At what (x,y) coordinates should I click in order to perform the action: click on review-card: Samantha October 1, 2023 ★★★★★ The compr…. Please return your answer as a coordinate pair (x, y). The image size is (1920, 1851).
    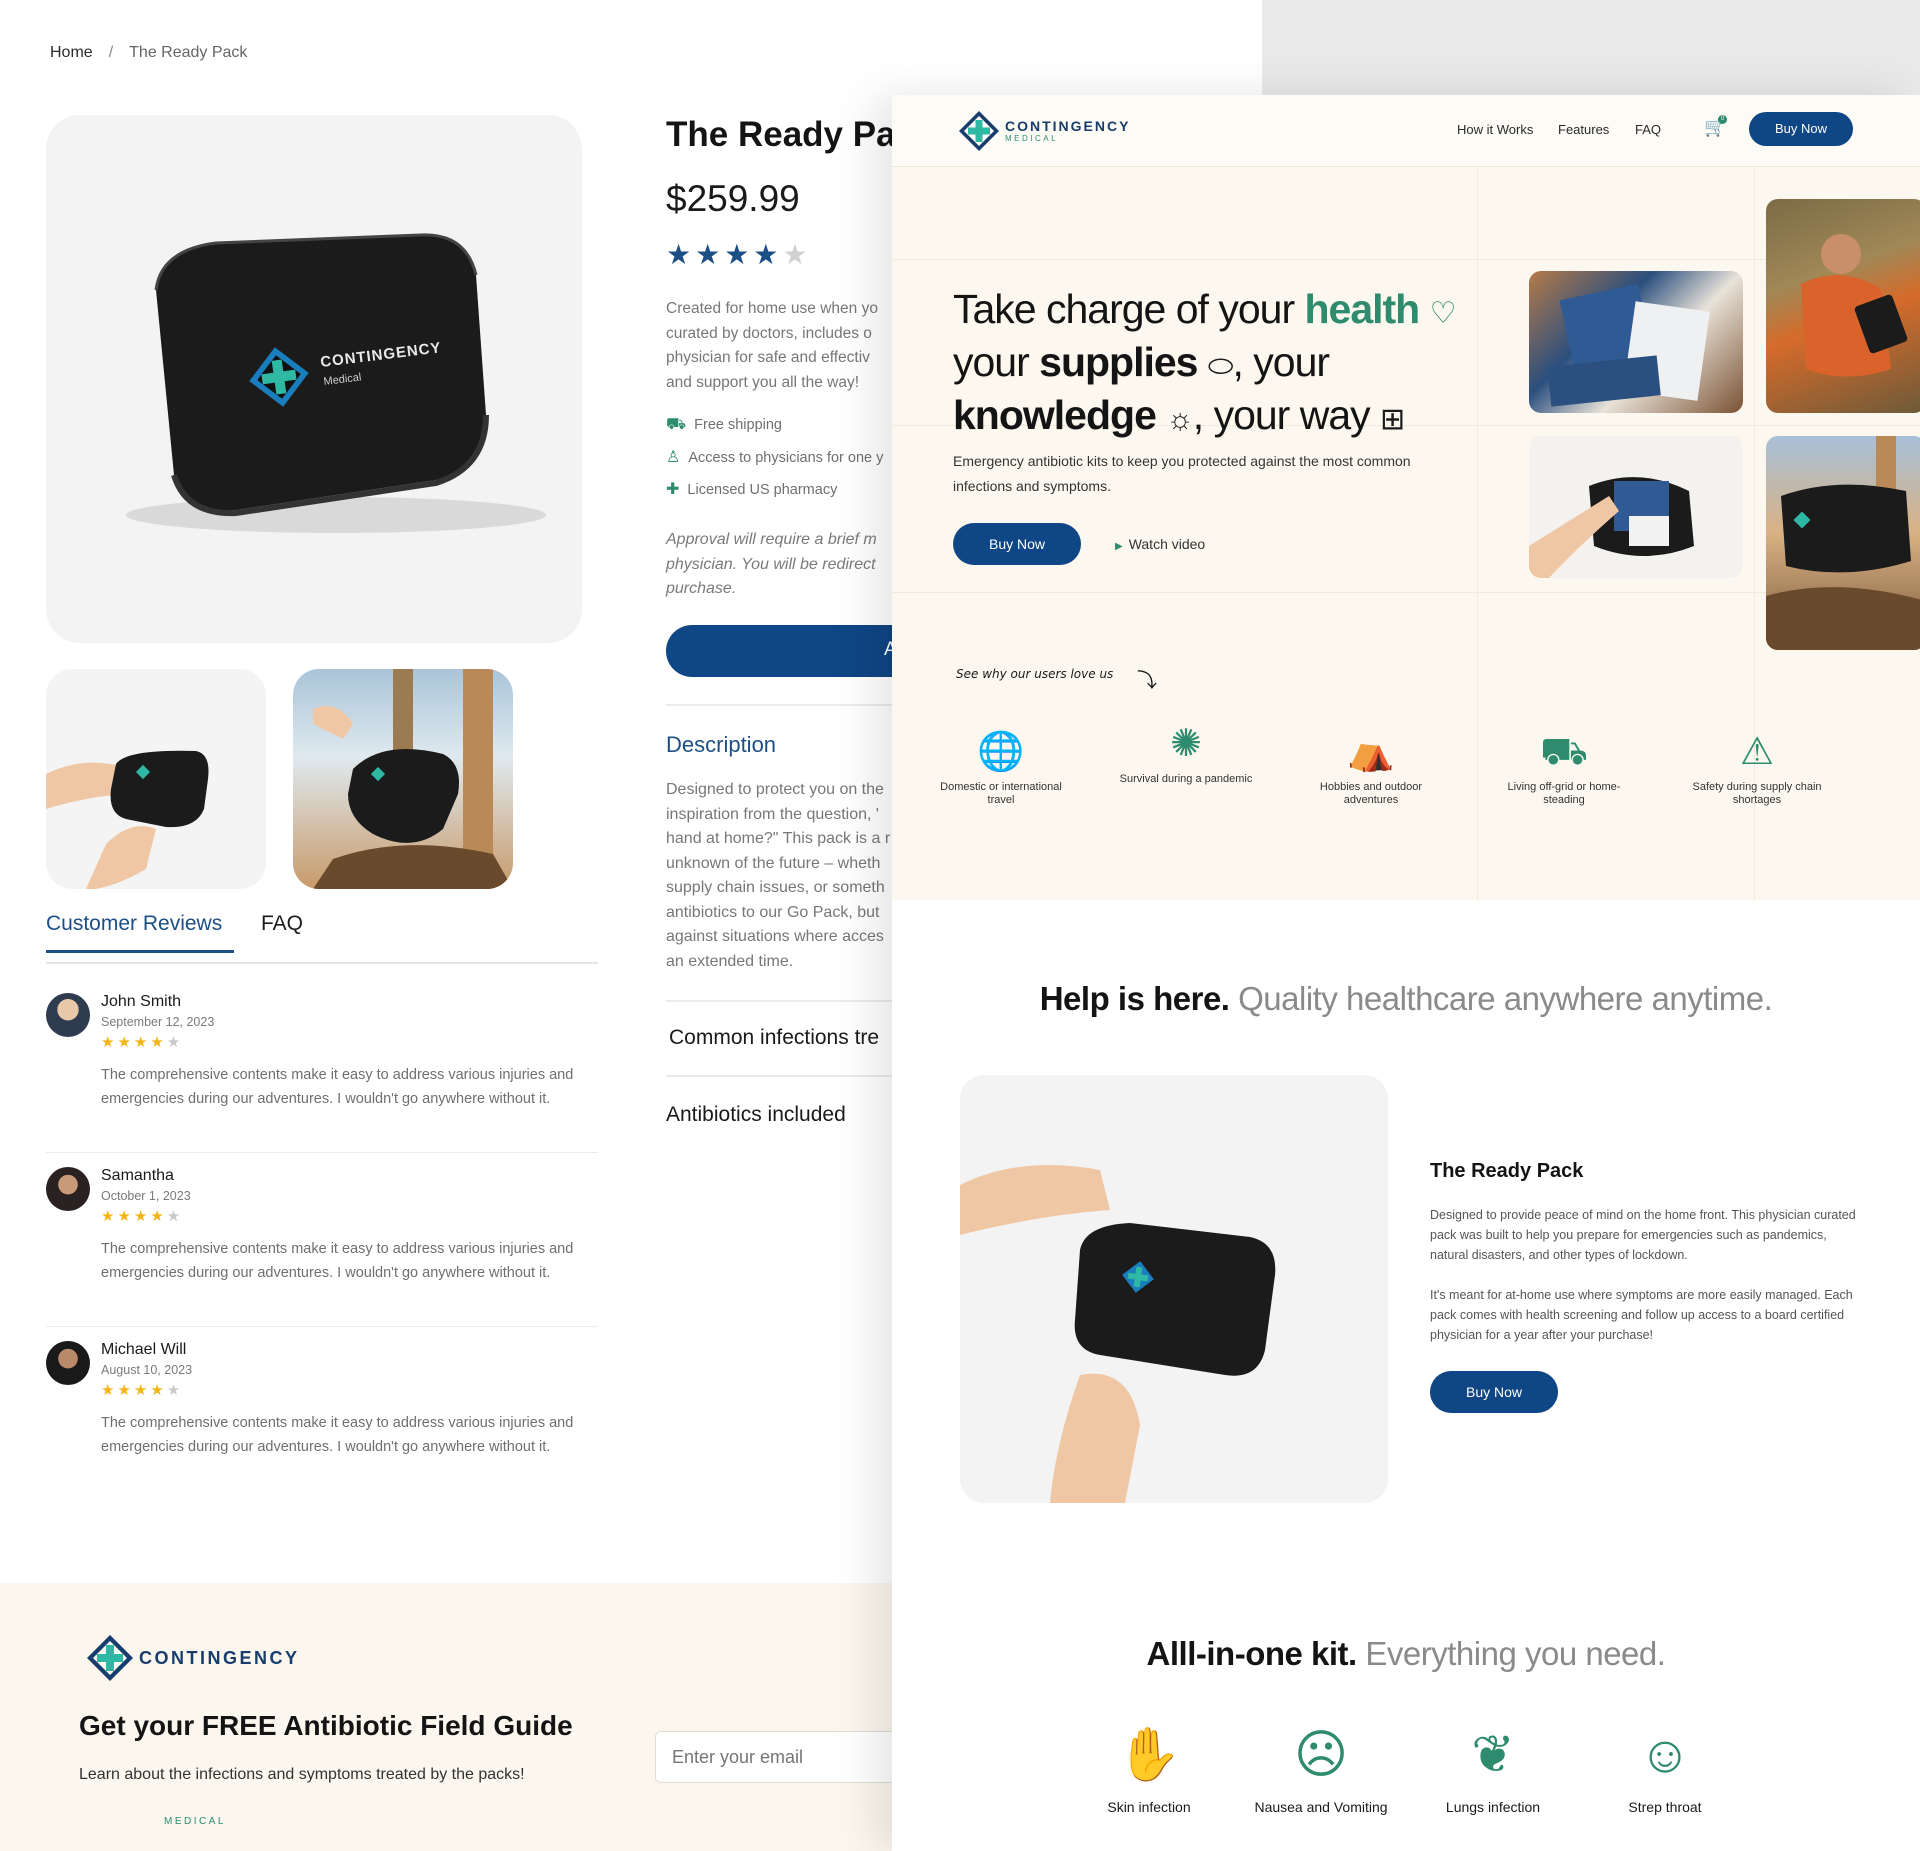
    Looking at the image, I should click on (322, 1247).